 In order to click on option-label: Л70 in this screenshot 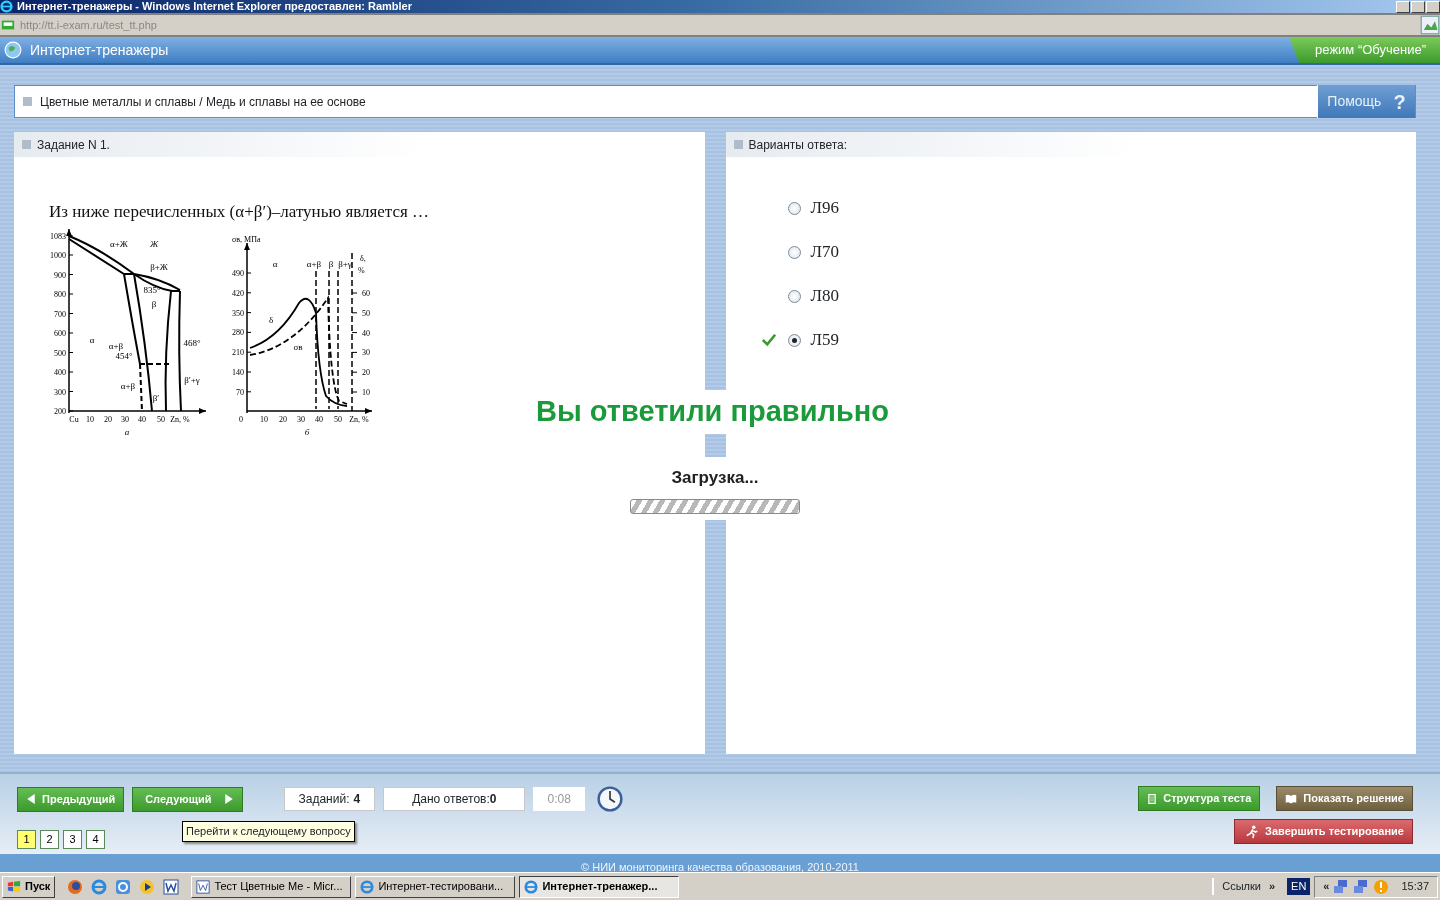, I will do `click(825, 252)`.